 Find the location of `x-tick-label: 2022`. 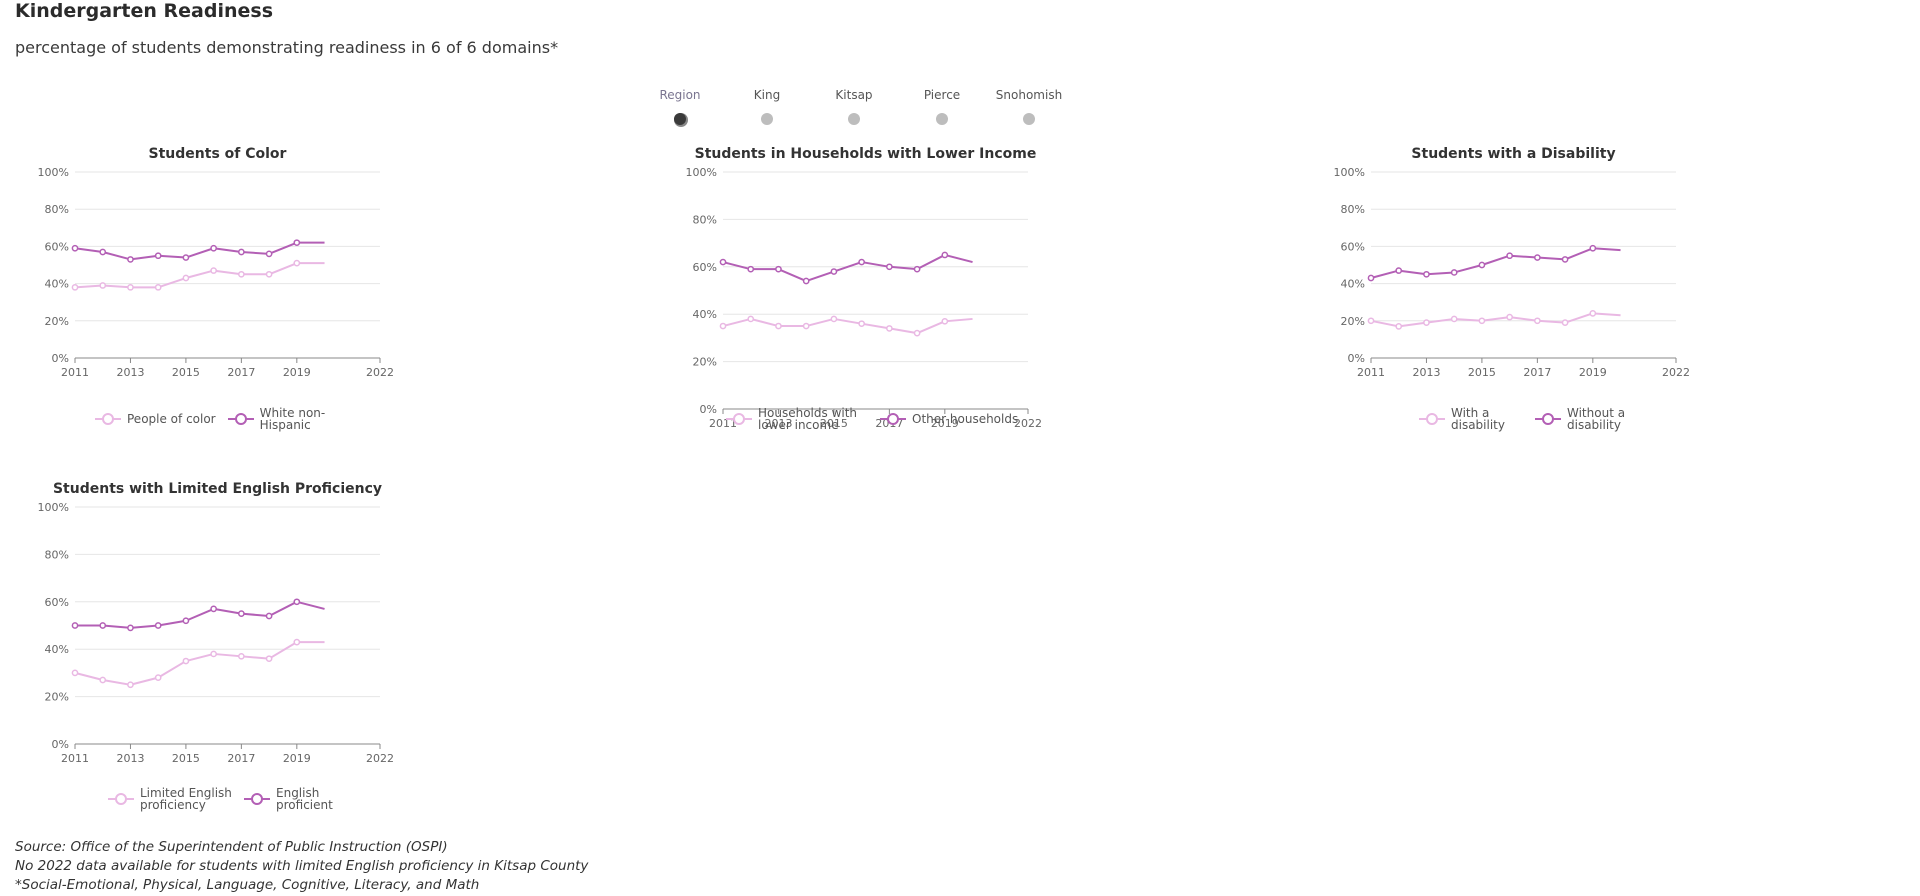

x-tick-label: 2022 is located at coordinates (380, 372).